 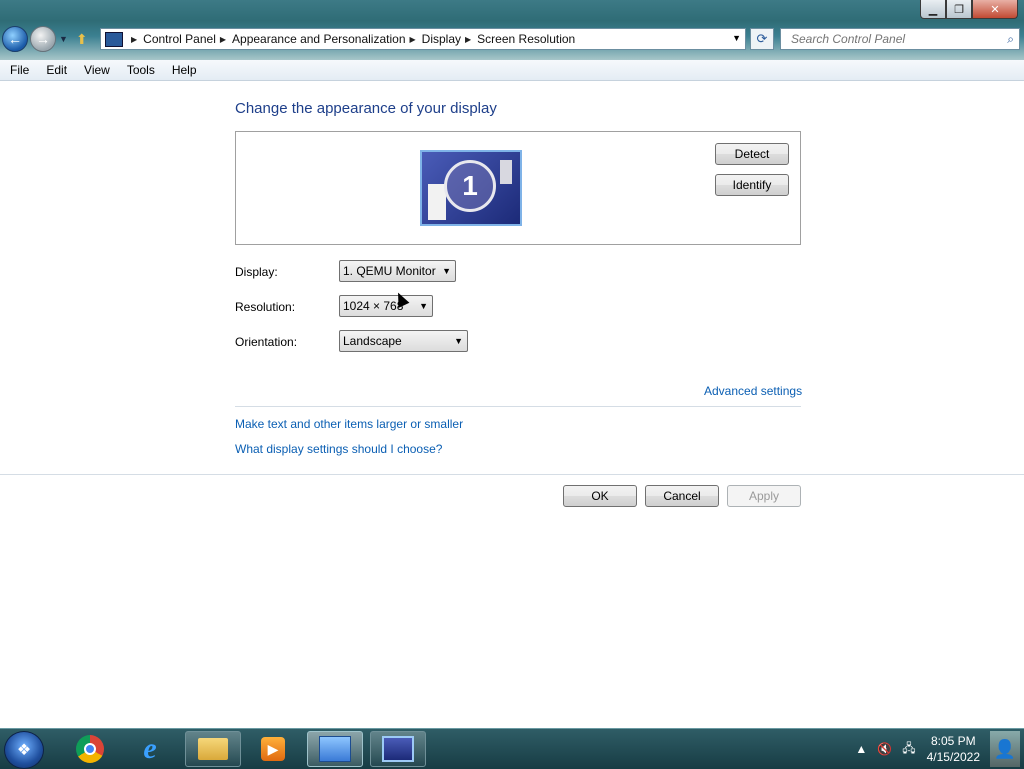 What do you see at coordinates (90, 749) in the screenshot?
I see `chrome-icon` at bounding box center [90, 749].